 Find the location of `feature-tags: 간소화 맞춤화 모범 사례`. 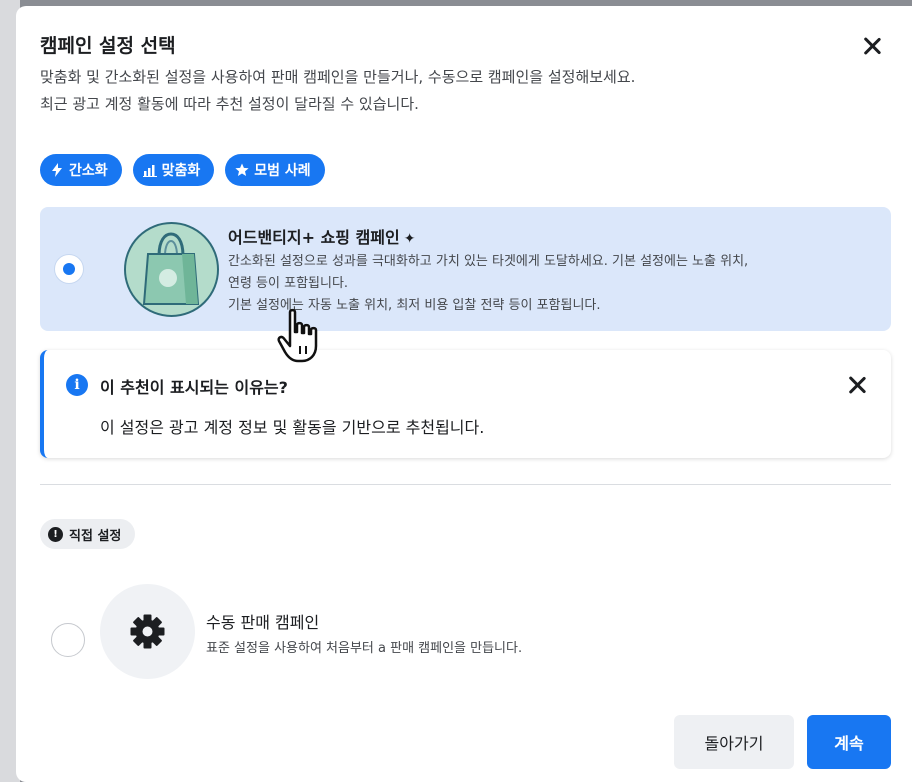

feature-tags: 간소화 맞춤화 모범 사례 is located at coordinates (182, 170).